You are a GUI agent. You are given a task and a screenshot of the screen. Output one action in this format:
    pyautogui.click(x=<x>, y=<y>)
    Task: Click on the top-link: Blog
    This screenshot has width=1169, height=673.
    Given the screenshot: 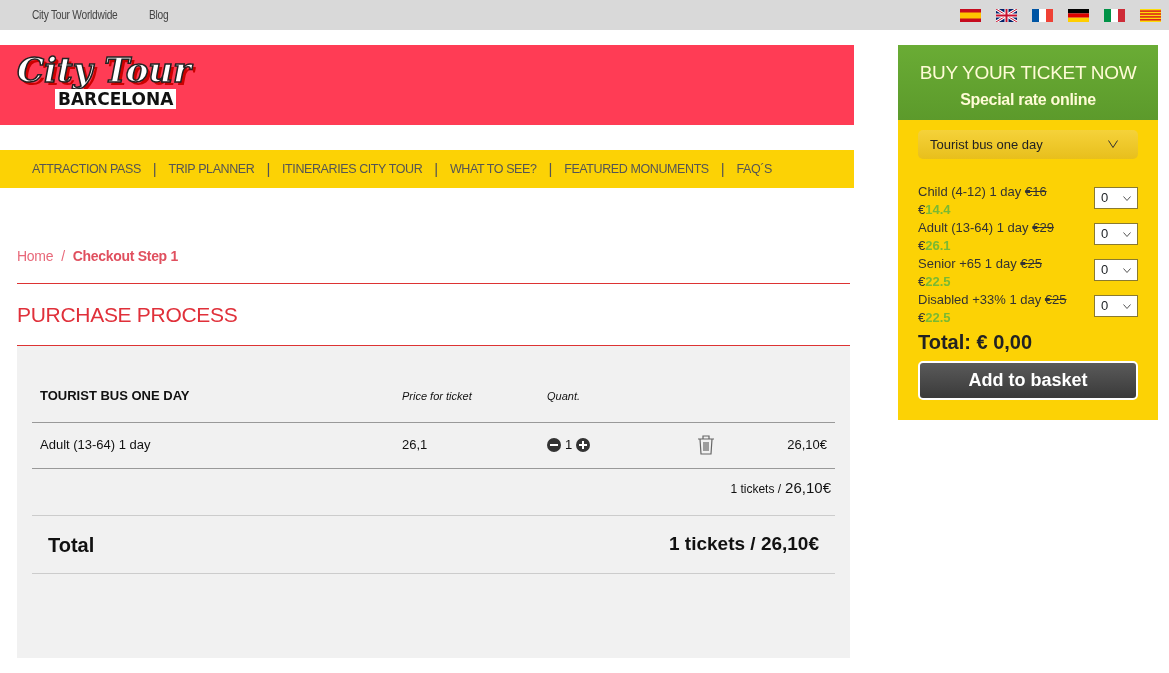 What is the action you would take?
    pyautogui.click(x=158, y=15)
    